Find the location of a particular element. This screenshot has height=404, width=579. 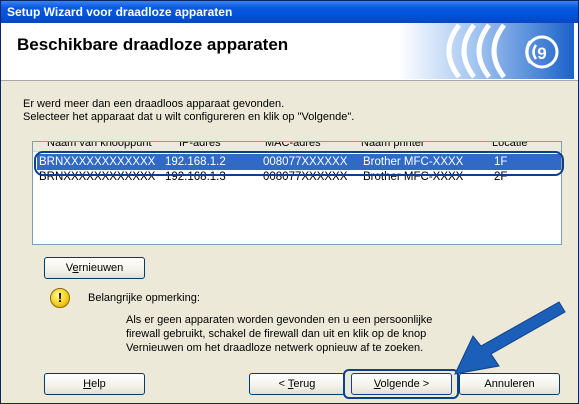

refresh-button: Vernieuwen is located at coordinates (94, 268).